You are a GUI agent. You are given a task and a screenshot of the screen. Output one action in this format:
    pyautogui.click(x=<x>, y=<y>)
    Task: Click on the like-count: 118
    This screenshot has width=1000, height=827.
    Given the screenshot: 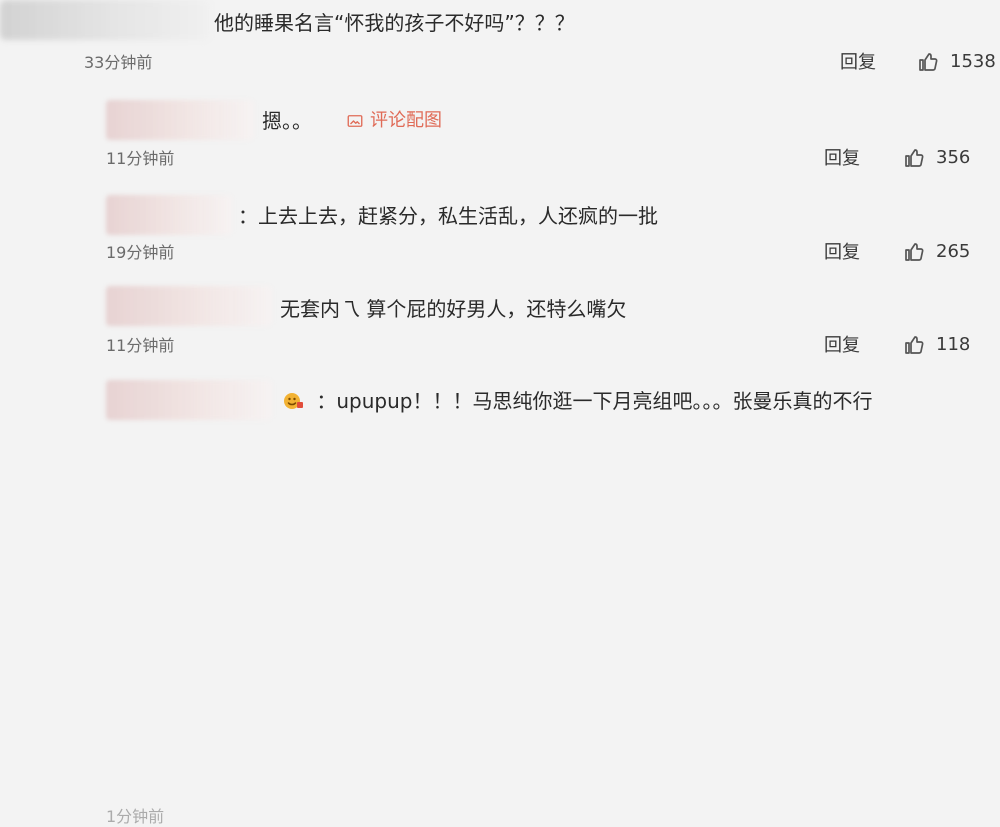 What is the action you would take?
    pyautogui.click(x=953, y=344)
    